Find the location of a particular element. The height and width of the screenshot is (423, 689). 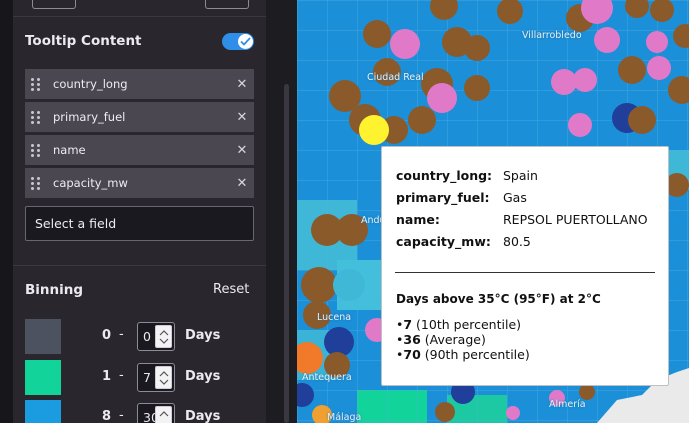

bin-row: 0 - 0 Days is located at coordinates (139, 336).